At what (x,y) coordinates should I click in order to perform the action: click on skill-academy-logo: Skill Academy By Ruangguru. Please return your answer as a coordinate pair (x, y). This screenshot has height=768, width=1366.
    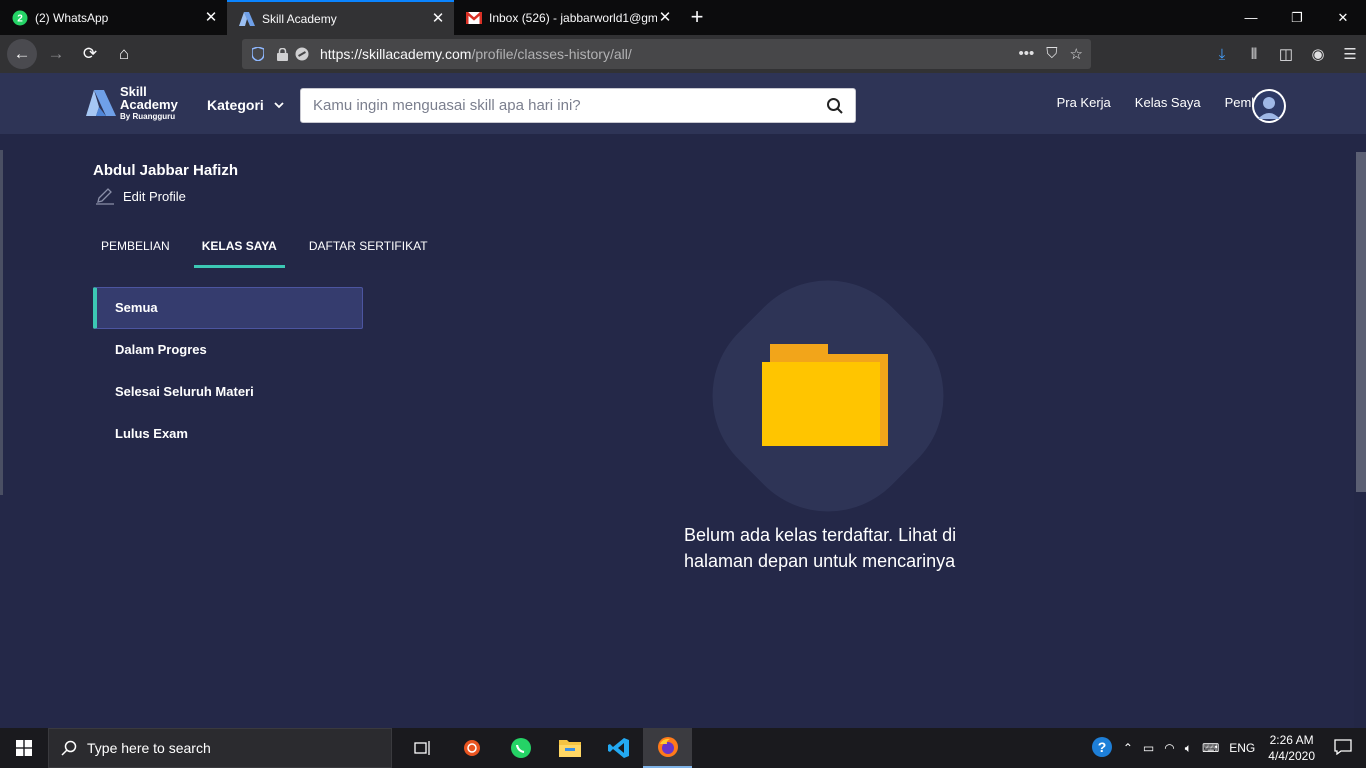
    Looking at the image, I should click on (132, 103).